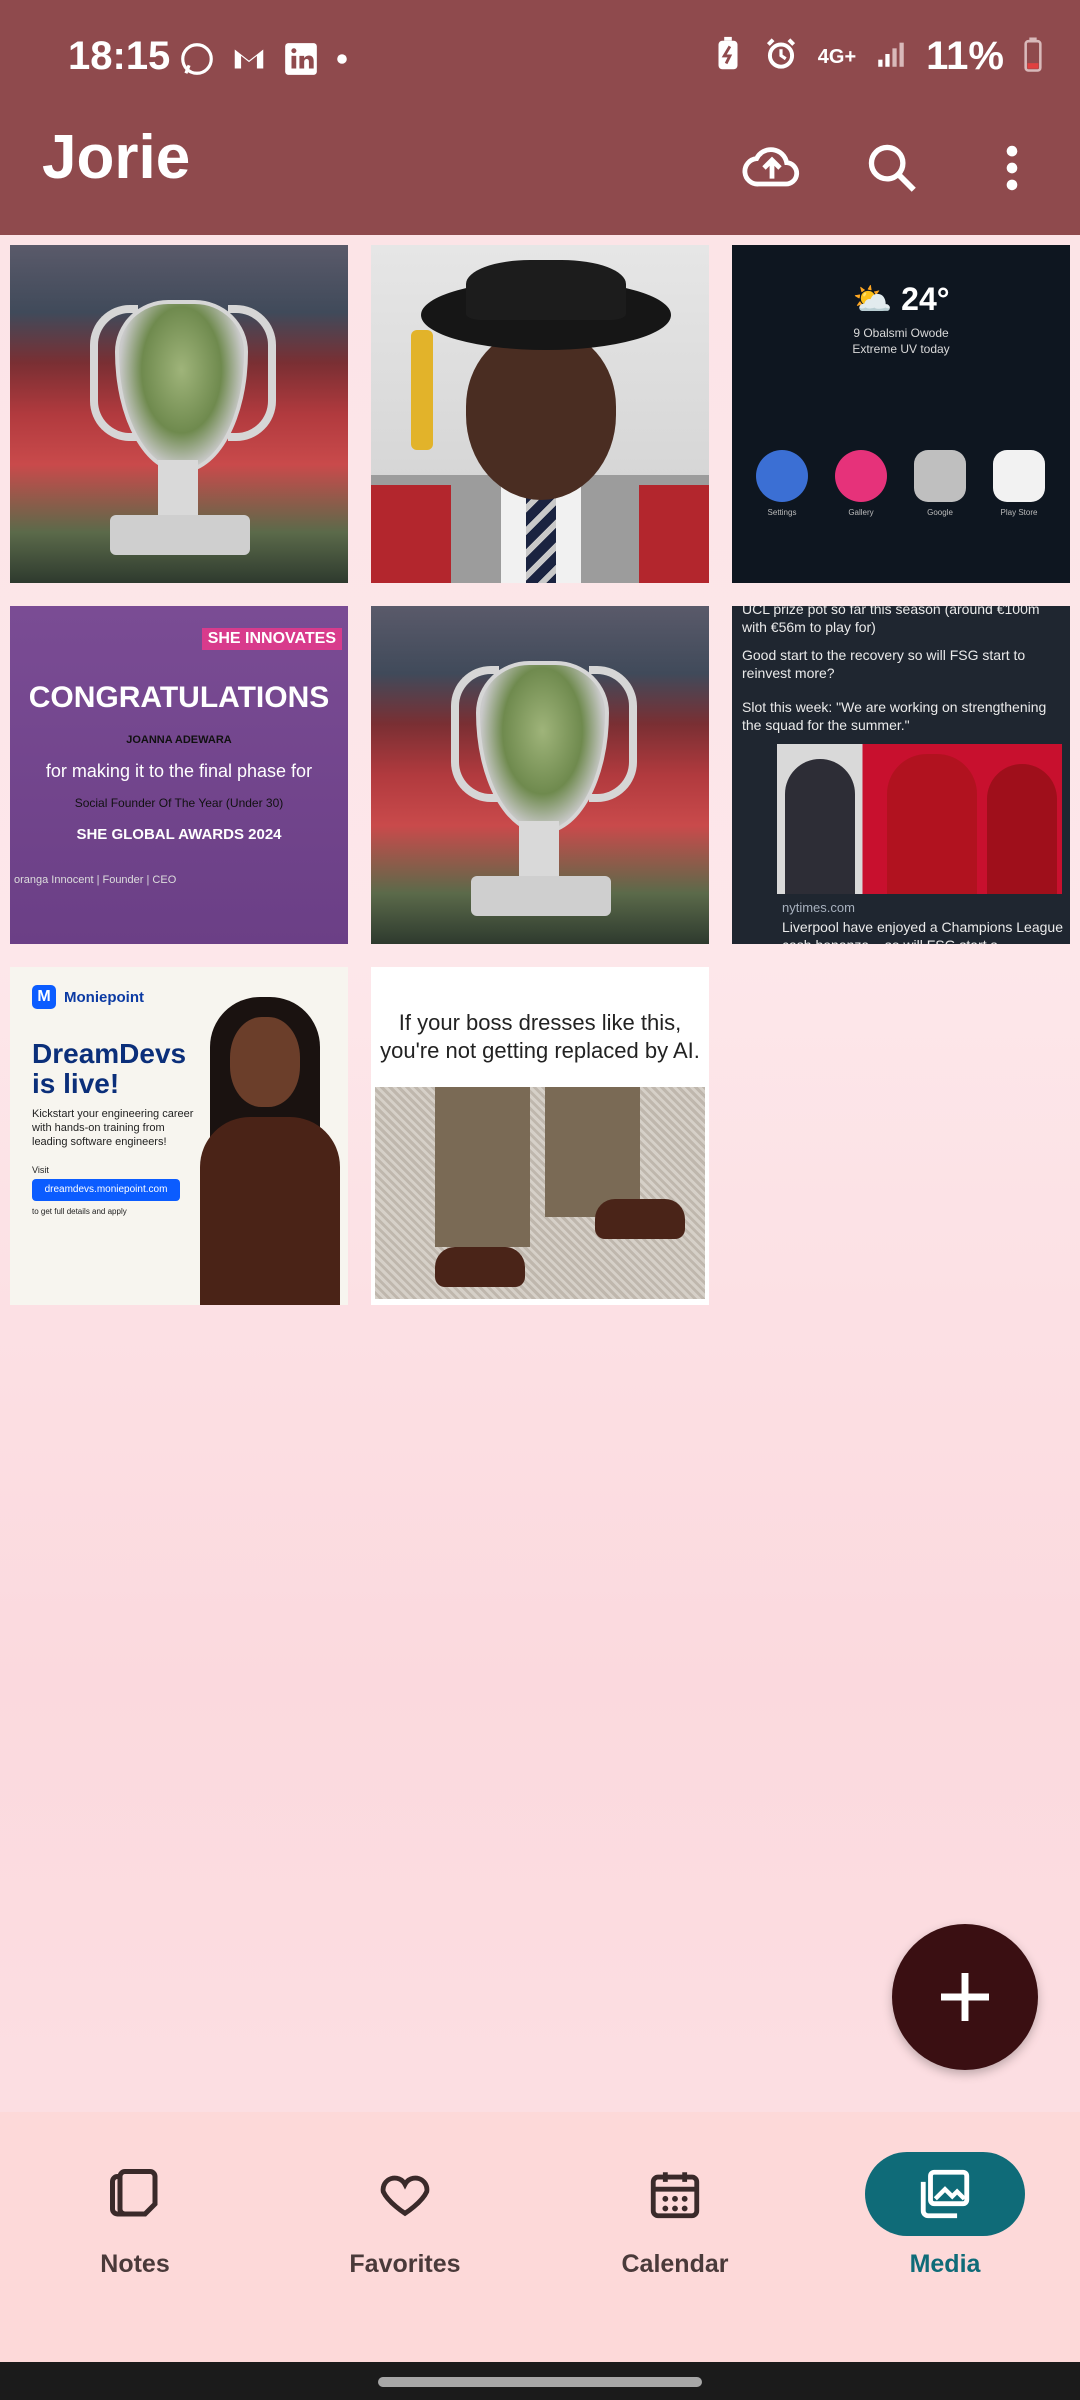  I want to click on tie, so click(541, 536).